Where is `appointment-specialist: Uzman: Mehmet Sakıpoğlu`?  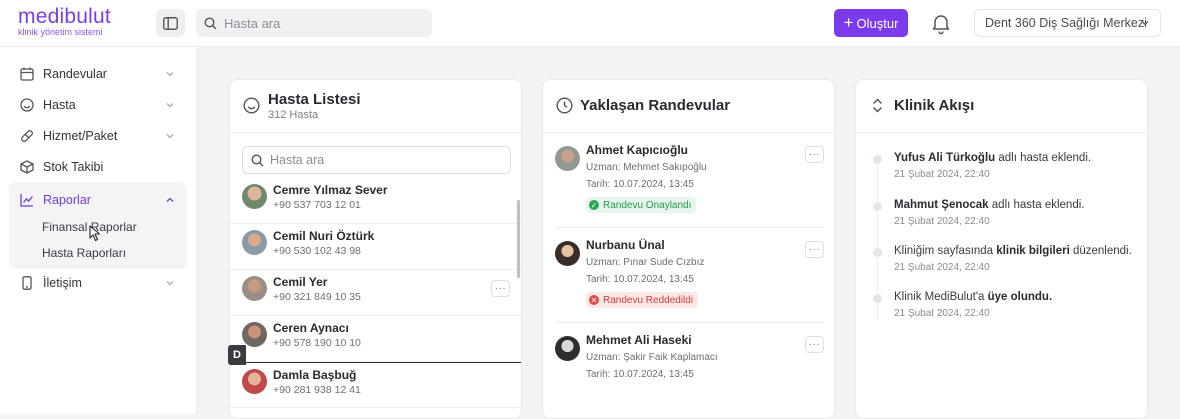
appointment-specialist: Uzman: Mehmet Sakıpoğlu is located at coordinates (646, 167).